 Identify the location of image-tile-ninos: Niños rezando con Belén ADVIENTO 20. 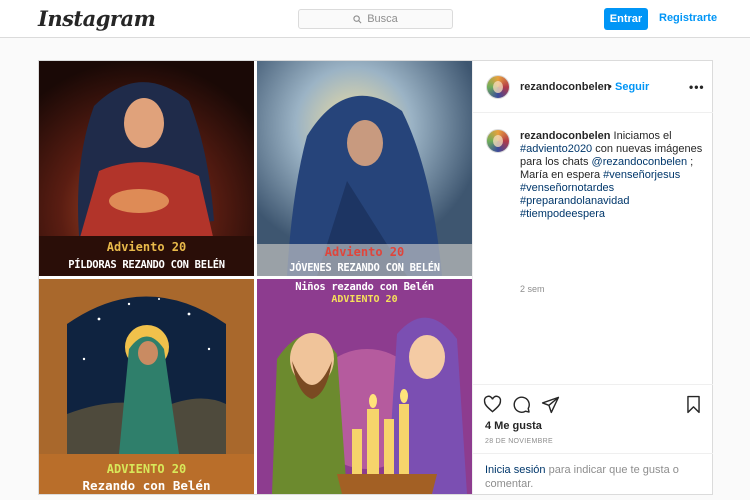
(364, 386).